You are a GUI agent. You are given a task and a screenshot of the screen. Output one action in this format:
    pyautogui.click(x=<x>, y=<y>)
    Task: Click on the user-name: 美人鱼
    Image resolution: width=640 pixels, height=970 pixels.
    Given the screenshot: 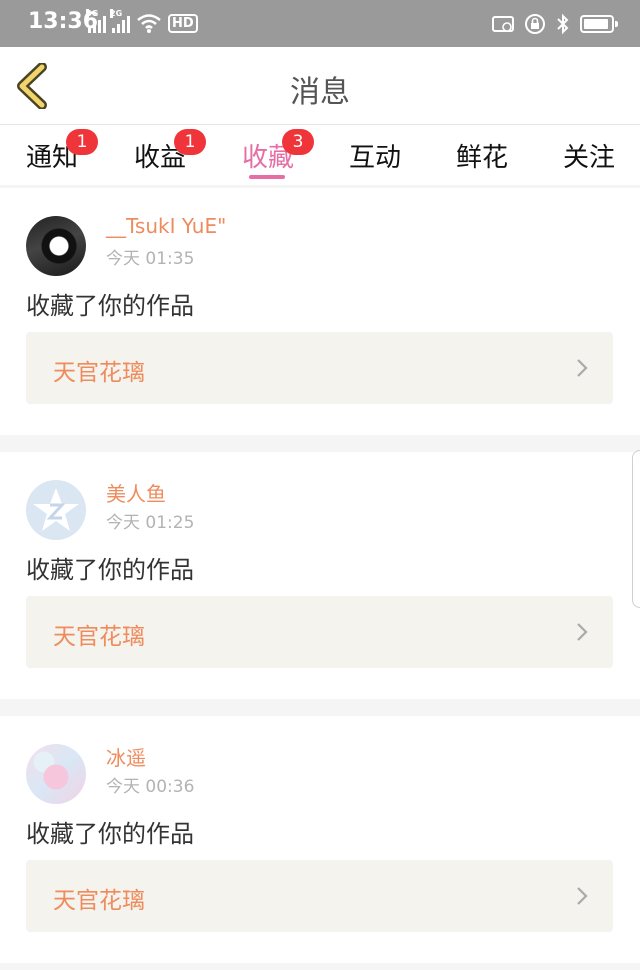 What is the action you would take?
    pyautogui.click(x=136, y=492)
    